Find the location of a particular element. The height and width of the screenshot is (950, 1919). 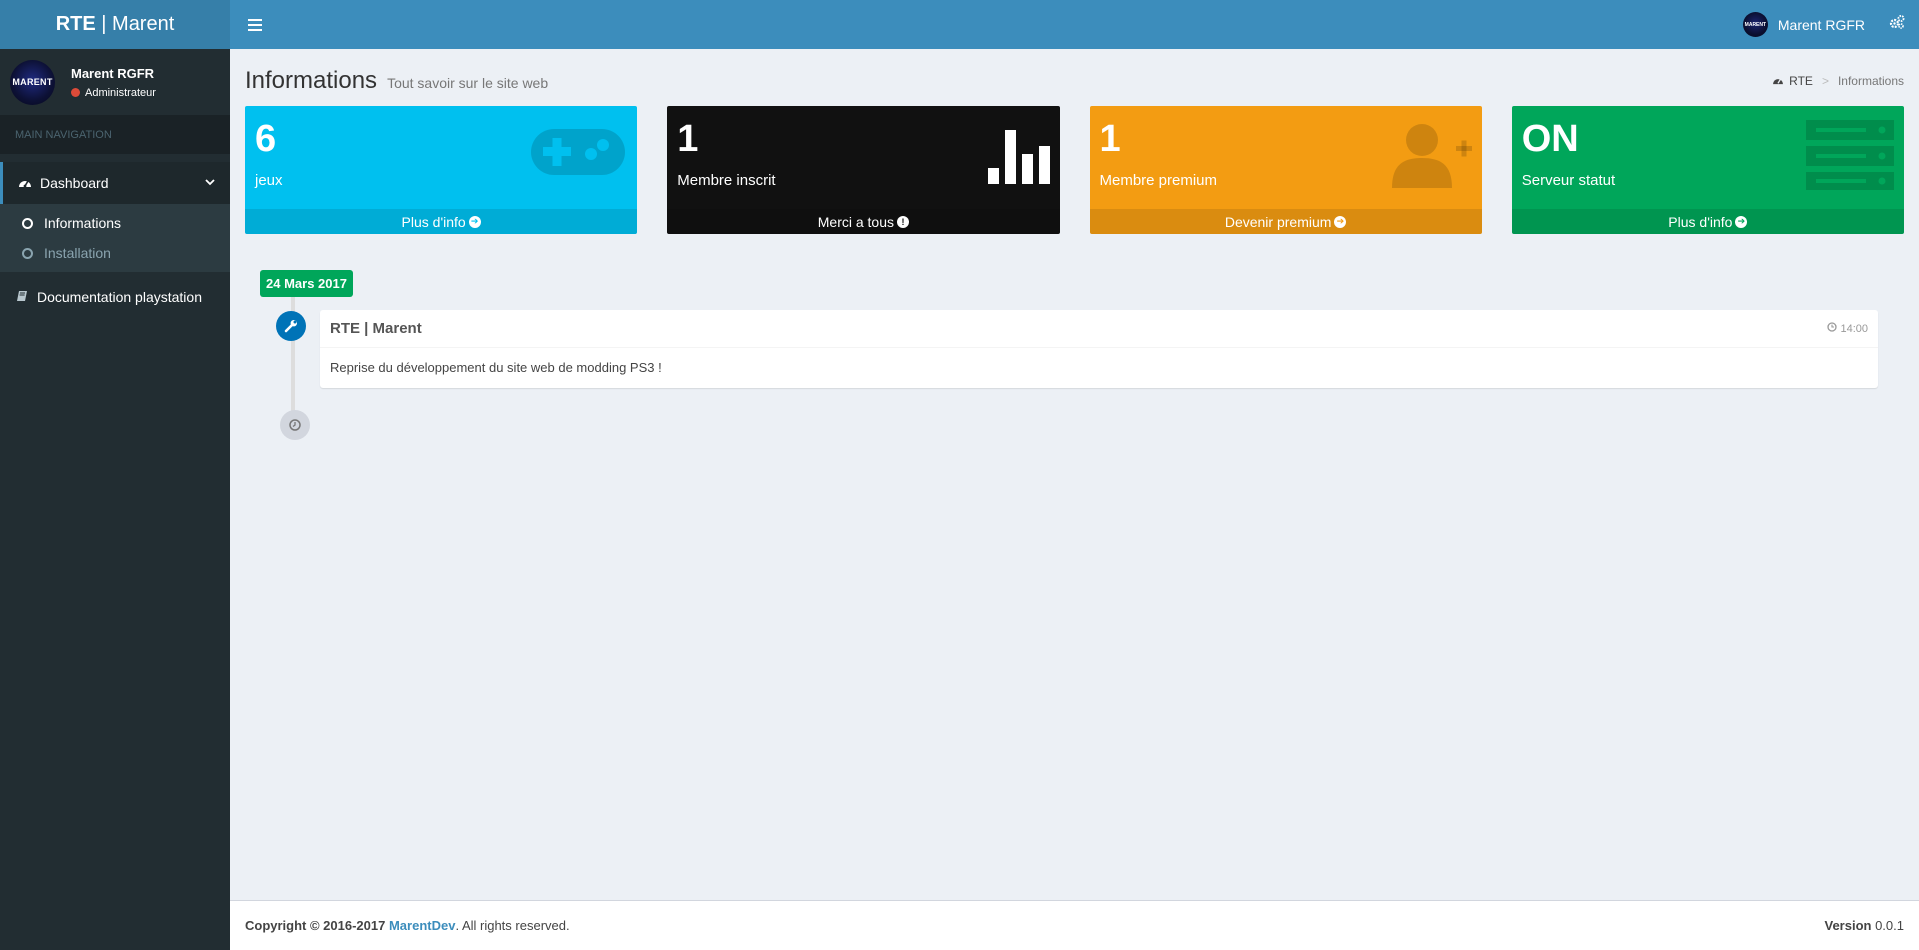

header-user-name: Marent RGFR is located at coordinates (1821, 24).